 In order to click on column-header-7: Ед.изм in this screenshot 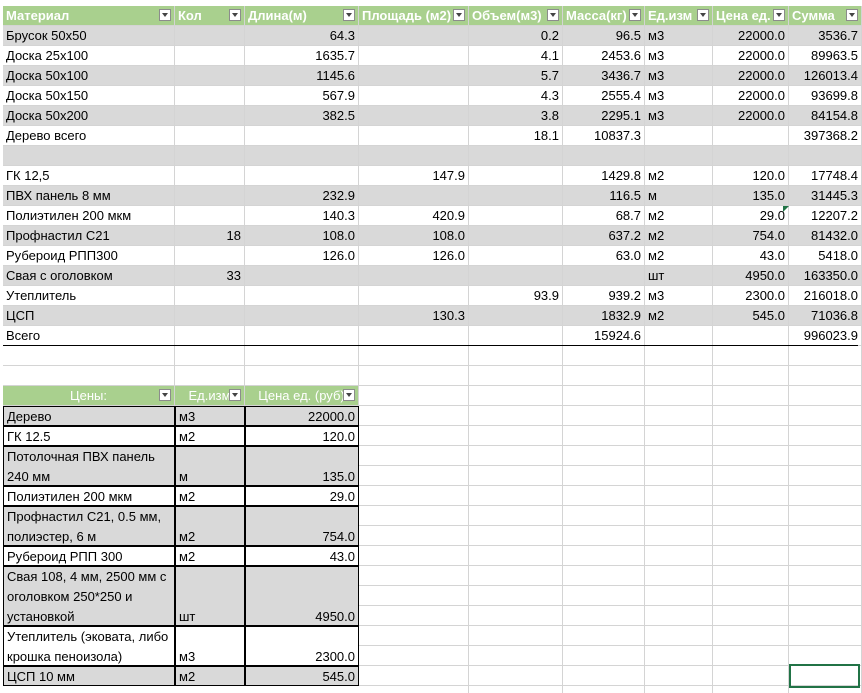, I will do `click(679, 16)`.